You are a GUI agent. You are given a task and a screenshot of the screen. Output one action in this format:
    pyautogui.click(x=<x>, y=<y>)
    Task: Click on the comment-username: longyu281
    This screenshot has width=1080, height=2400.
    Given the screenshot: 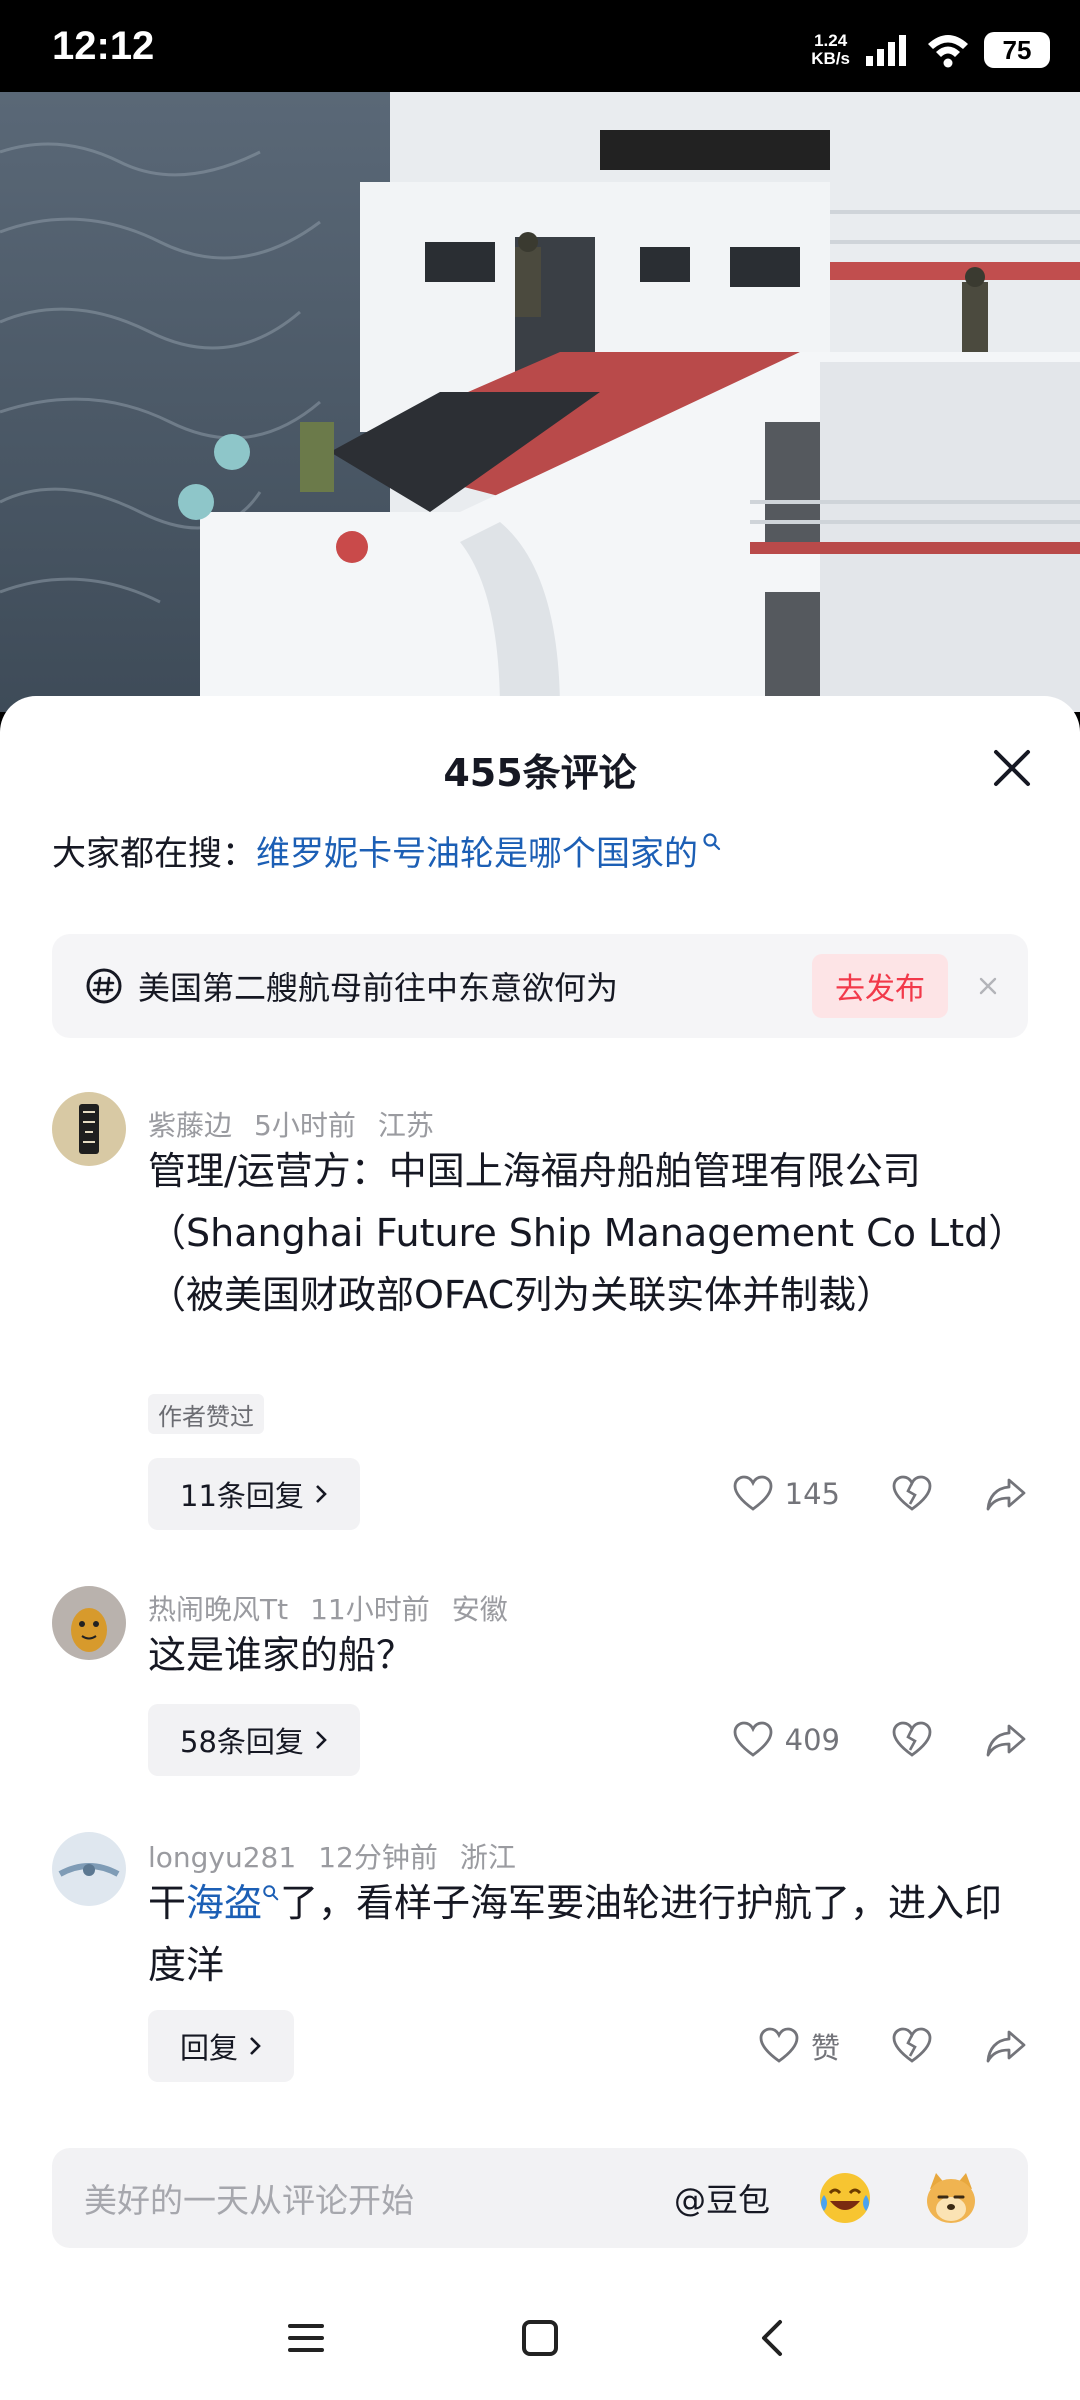 What is the action you would take?
    pyautogui.click(x=222, y=1857)
    